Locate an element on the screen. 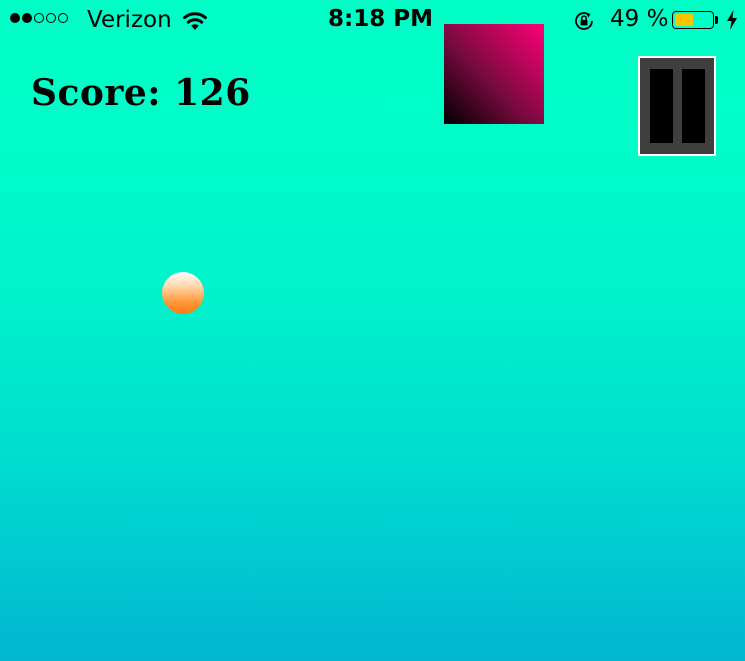 This screenshot has width=745, height=661. player-ball is located at coordinates (183, 293).